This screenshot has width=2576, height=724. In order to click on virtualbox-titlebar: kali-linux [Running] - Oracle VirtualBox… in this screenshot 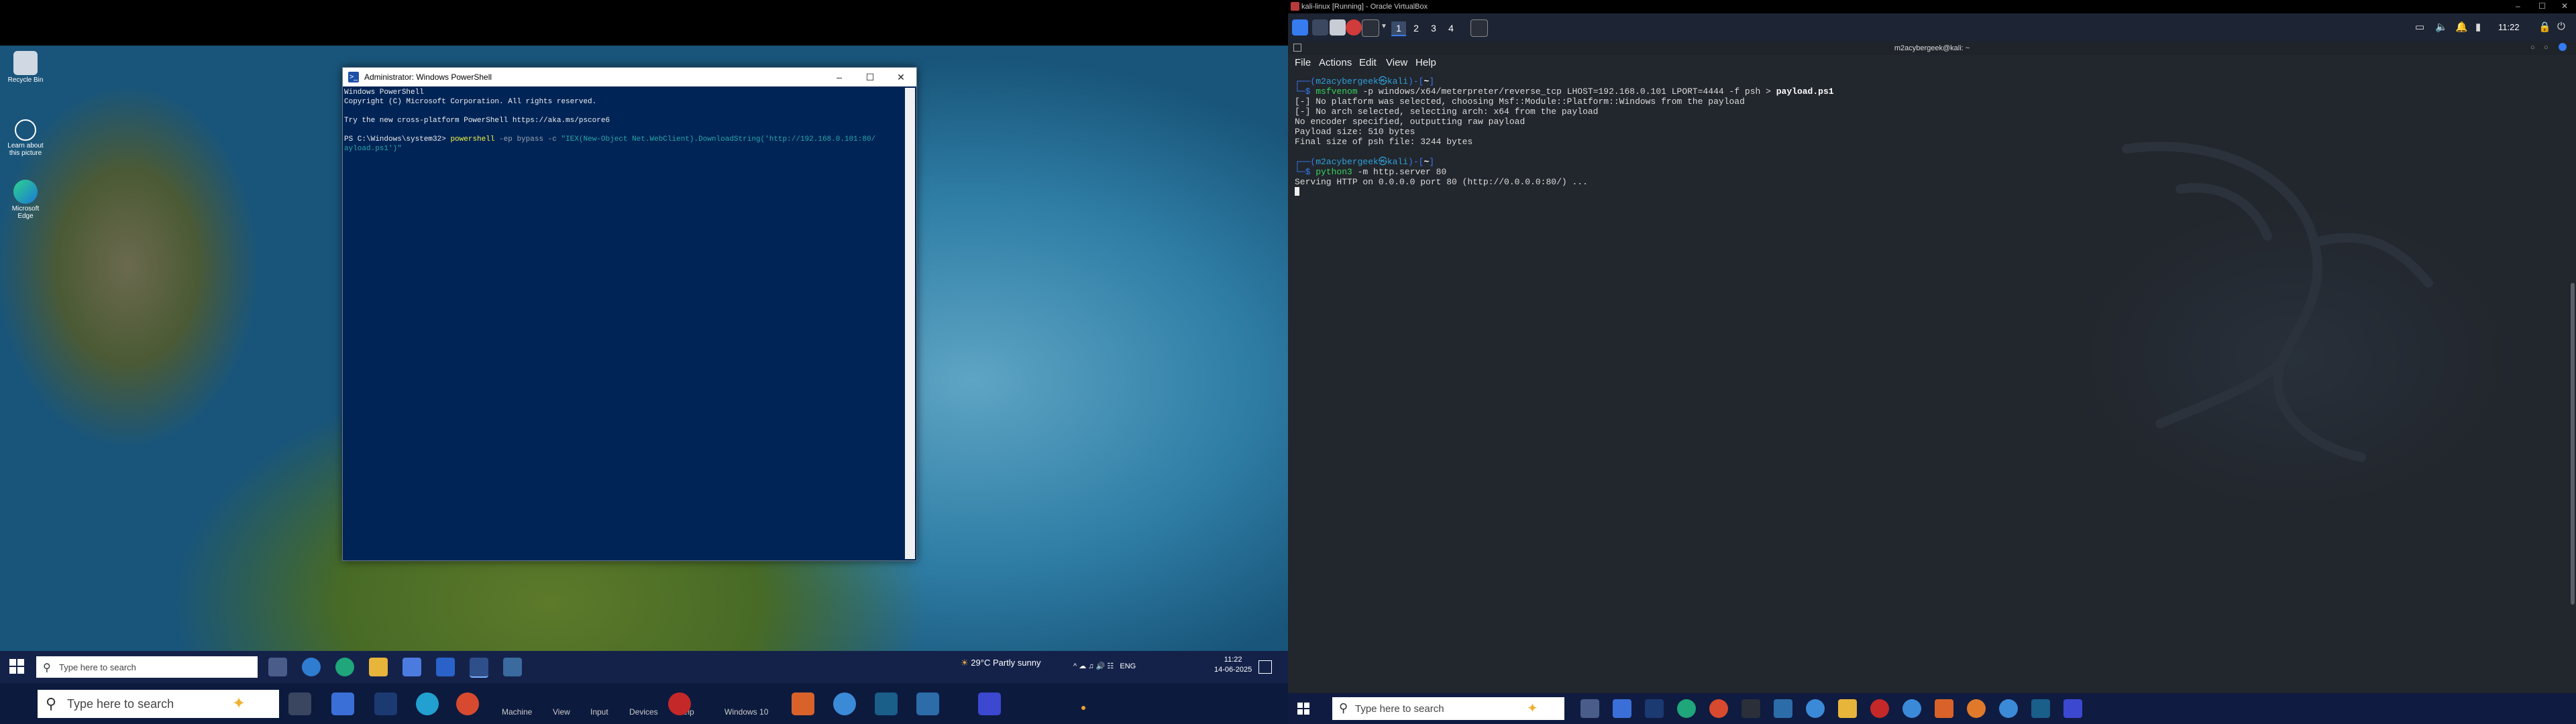, I will do `click(1932, 6)`.